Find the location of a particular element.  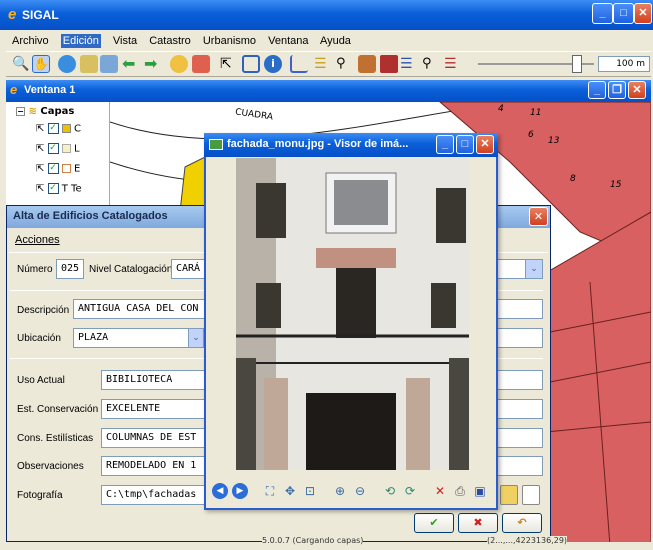

list2-icon: ☰ is located at coordinates (409, 64).